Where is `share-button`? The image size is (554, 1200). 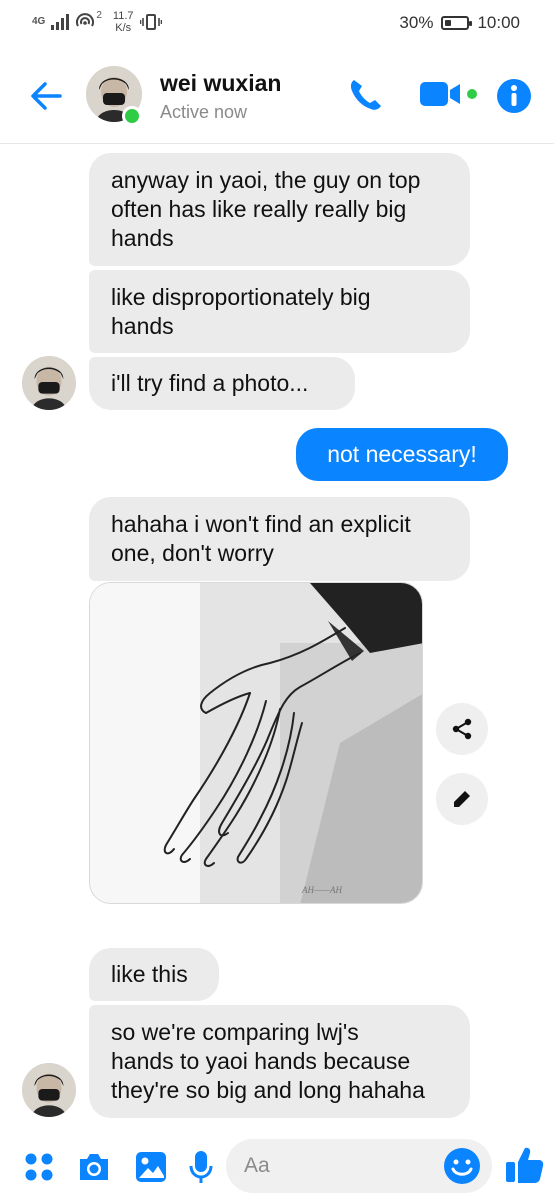 share-button is located at coordinates (462, 729).